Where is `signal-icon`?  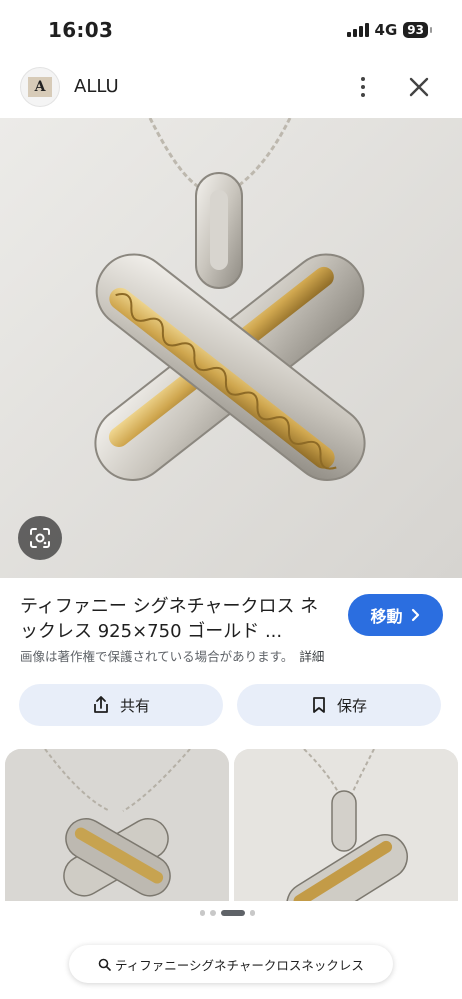 signal-icon is located at coordinates (357, 30).